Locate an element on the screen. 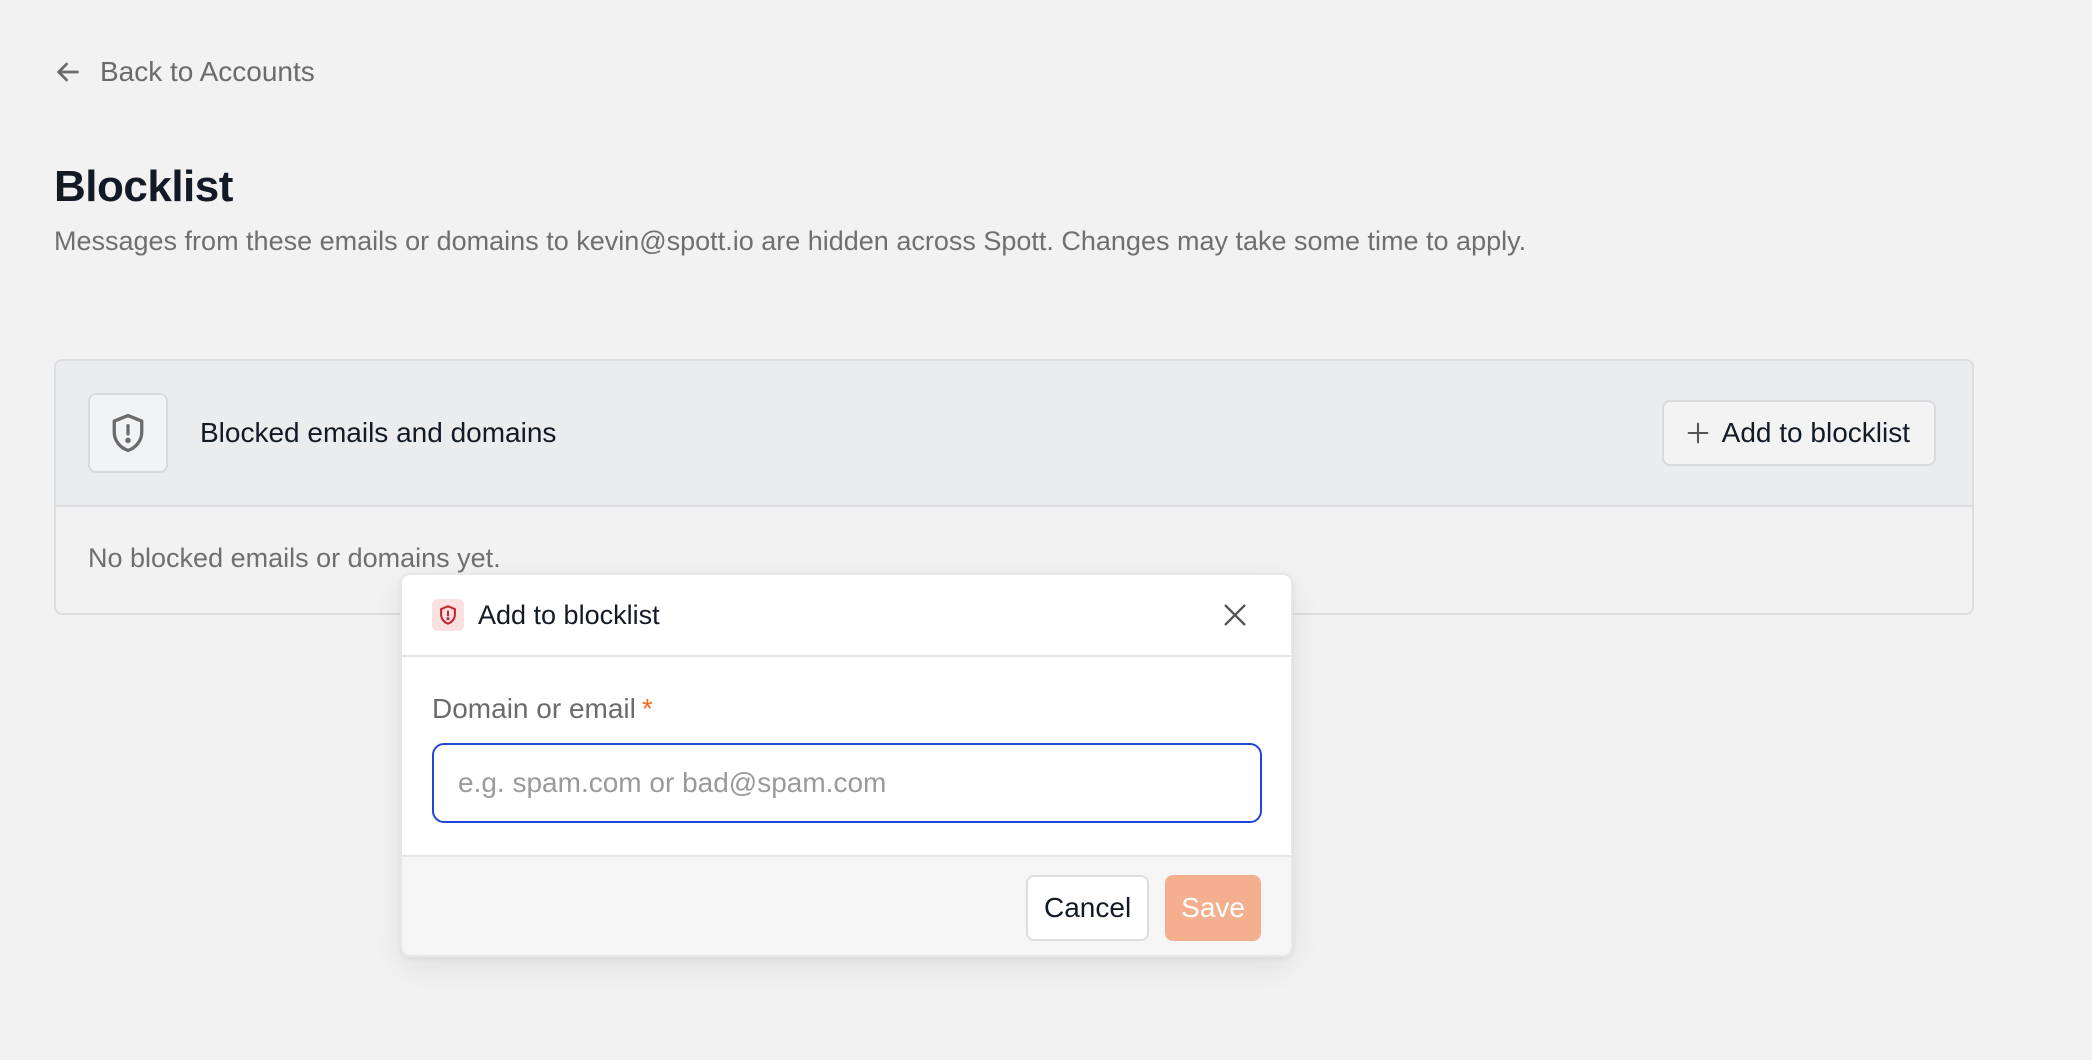 Image resolution: width=2092 pixels, height=1060 pixels. dialog-icon-box is located at coordinates (448, 615).